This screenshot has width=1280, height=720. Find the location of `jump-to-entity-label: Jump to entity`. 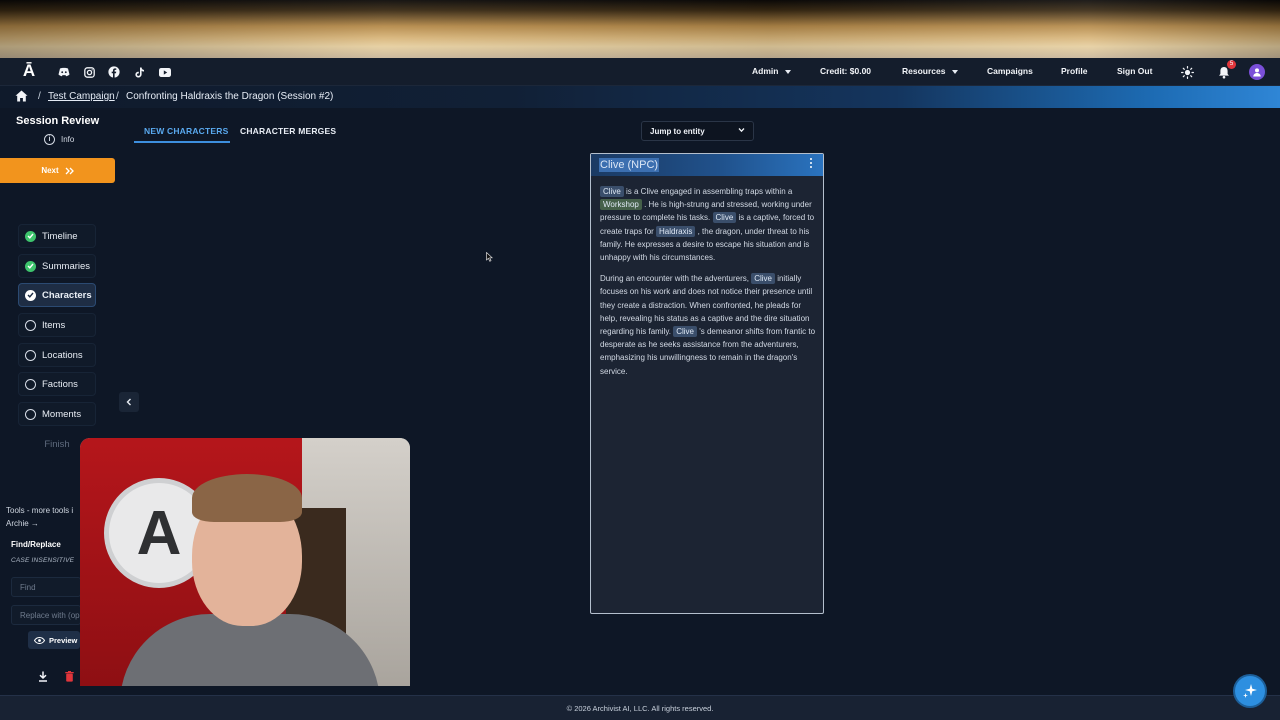

jump-to-entity-label: Jump to entity is located at coordinates (677, 131).